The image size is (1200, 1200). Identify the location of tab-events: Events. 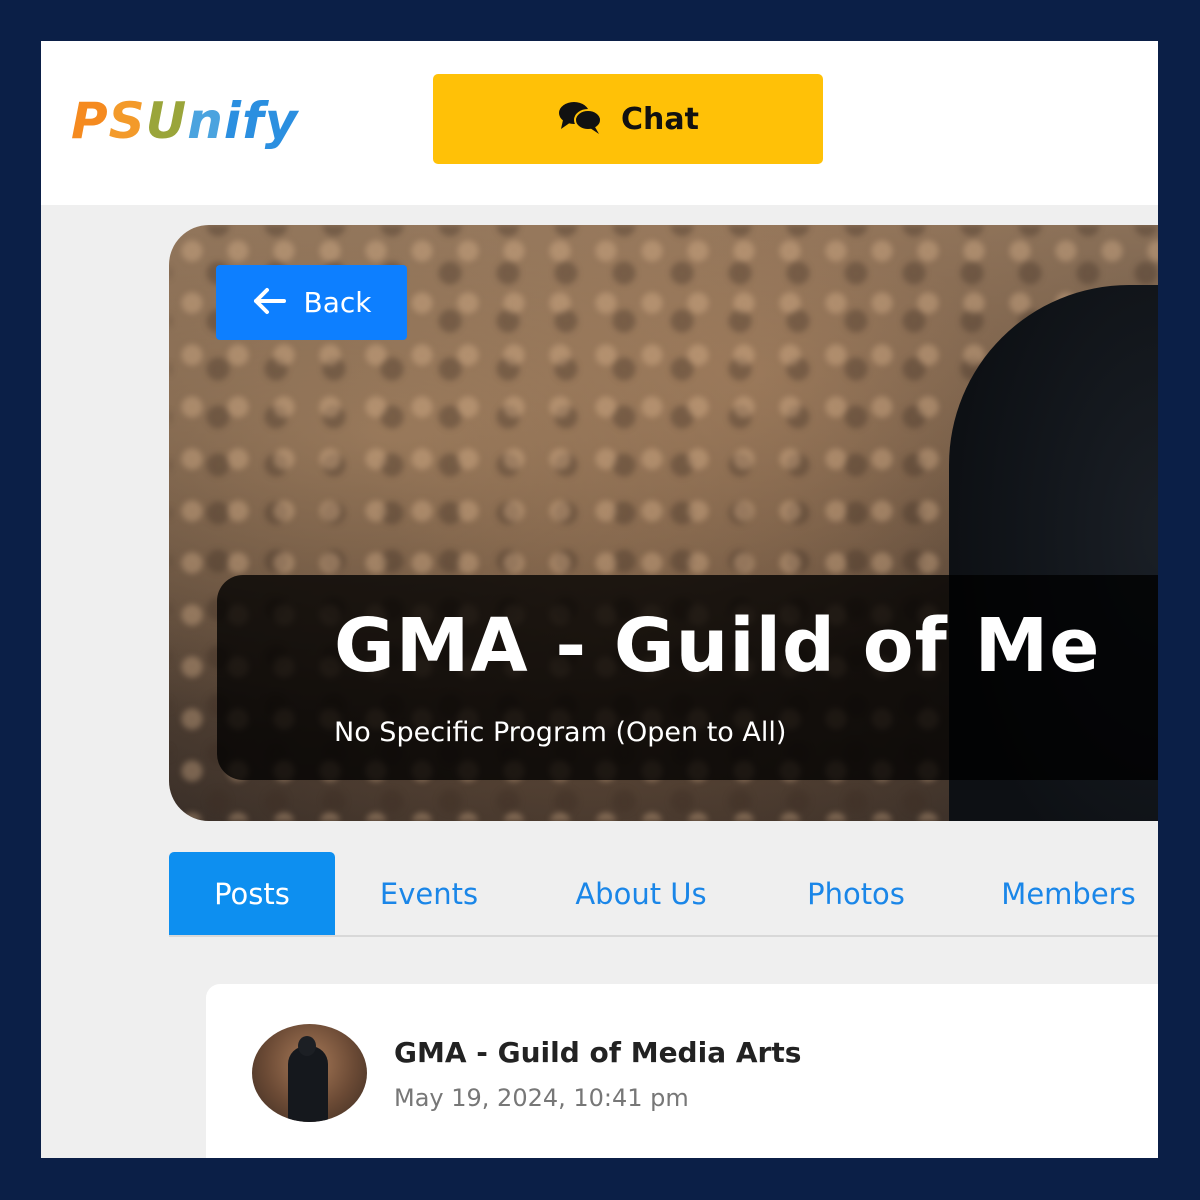
(429, 893).